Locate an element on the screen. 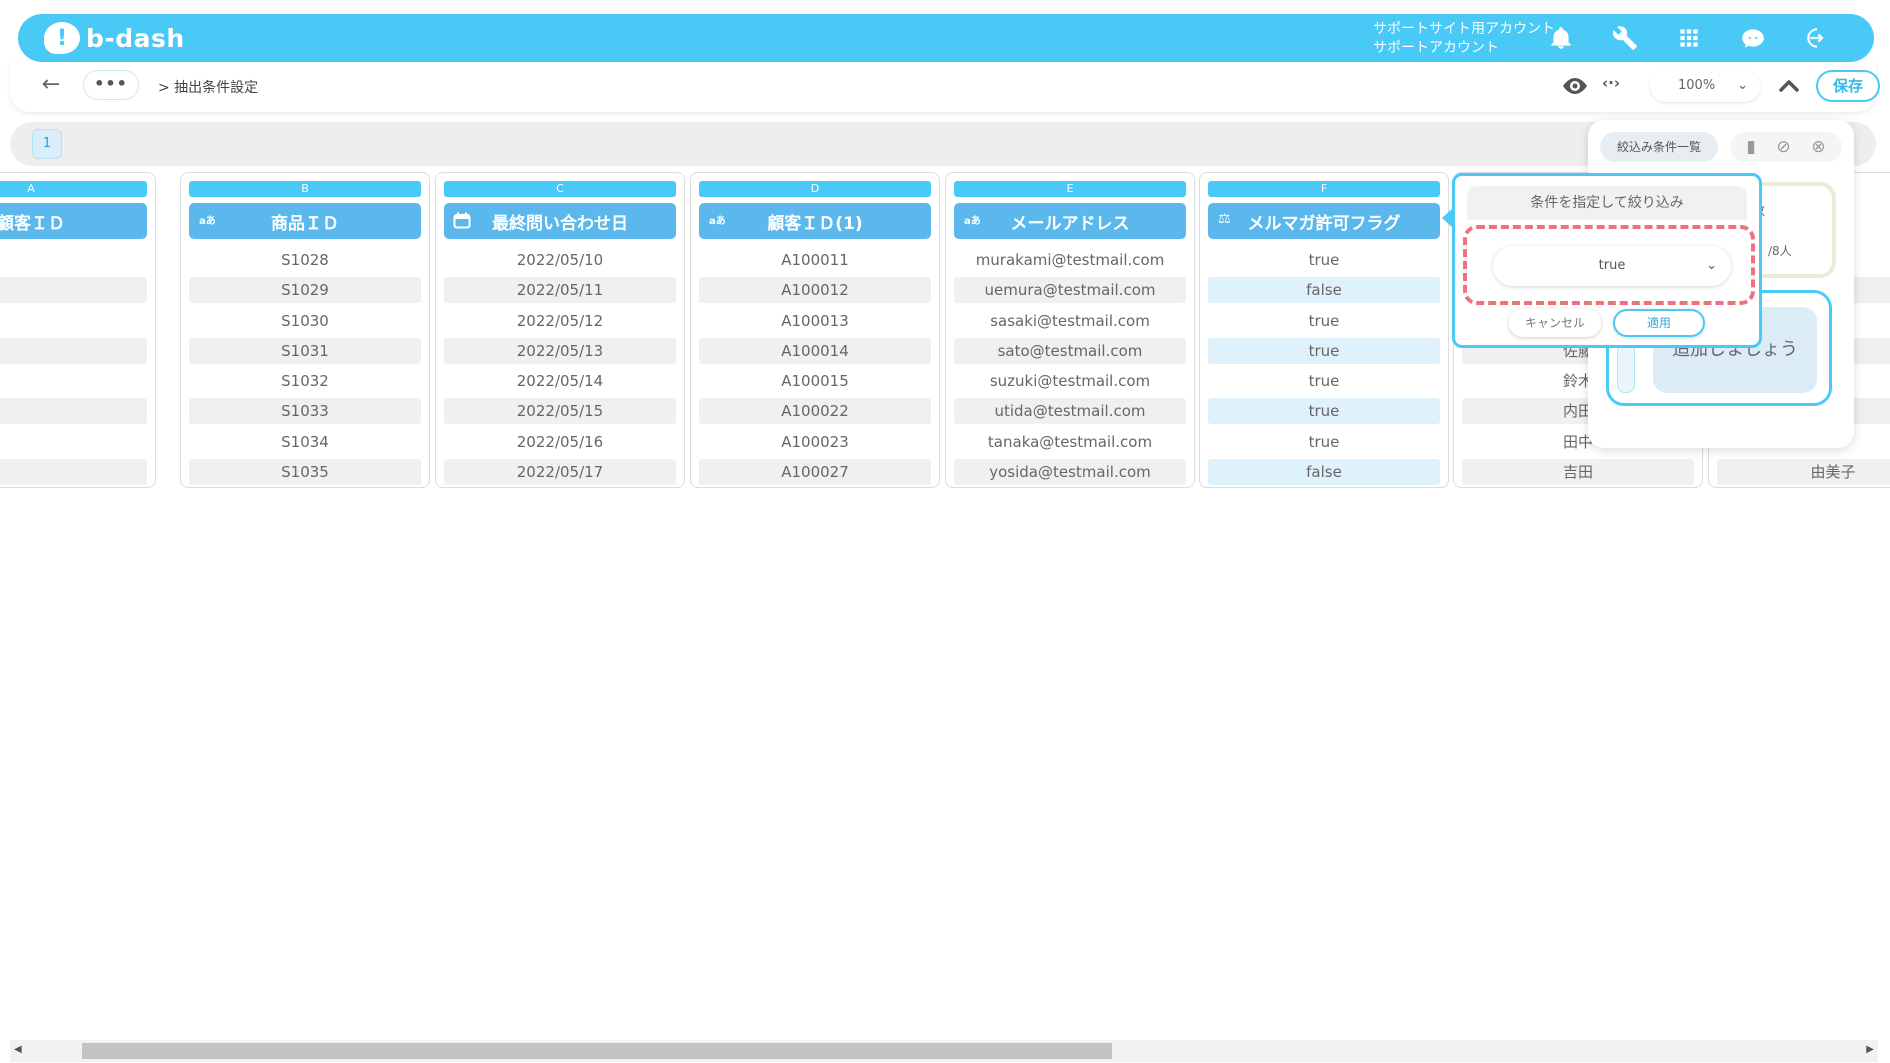 This screenshot has width=1890, height=1063. table-cell: S1032 is located at coordinates (305, 383).